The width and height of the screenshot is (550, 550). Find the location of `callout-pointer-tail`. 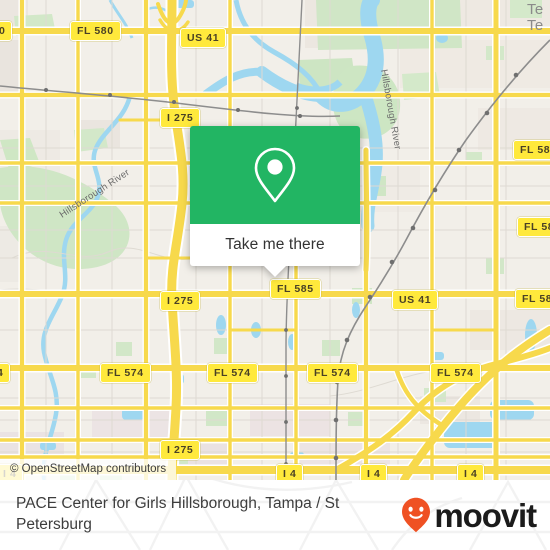

callout-pointer-tail is located at coordinates (275, 271).